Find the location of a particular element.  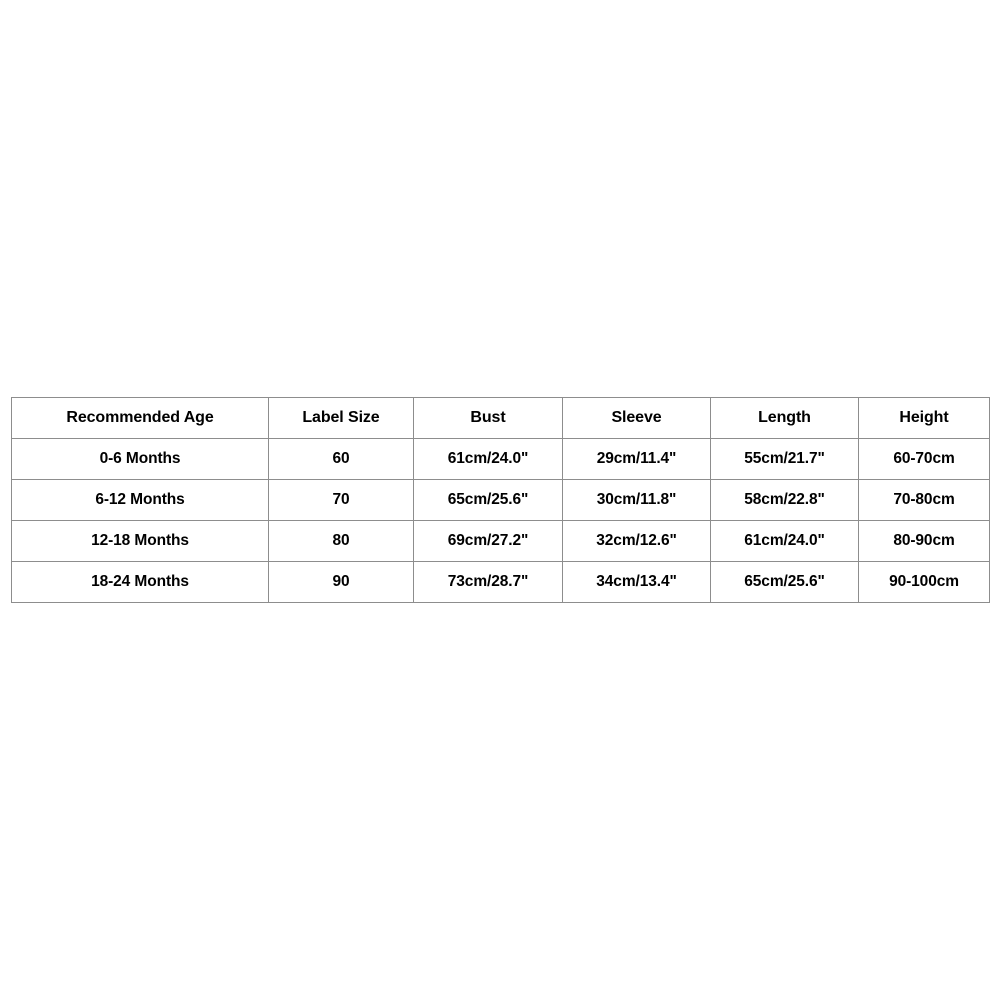

cell-bust: 69cm/27.2" is located at coordinates (488, 541).